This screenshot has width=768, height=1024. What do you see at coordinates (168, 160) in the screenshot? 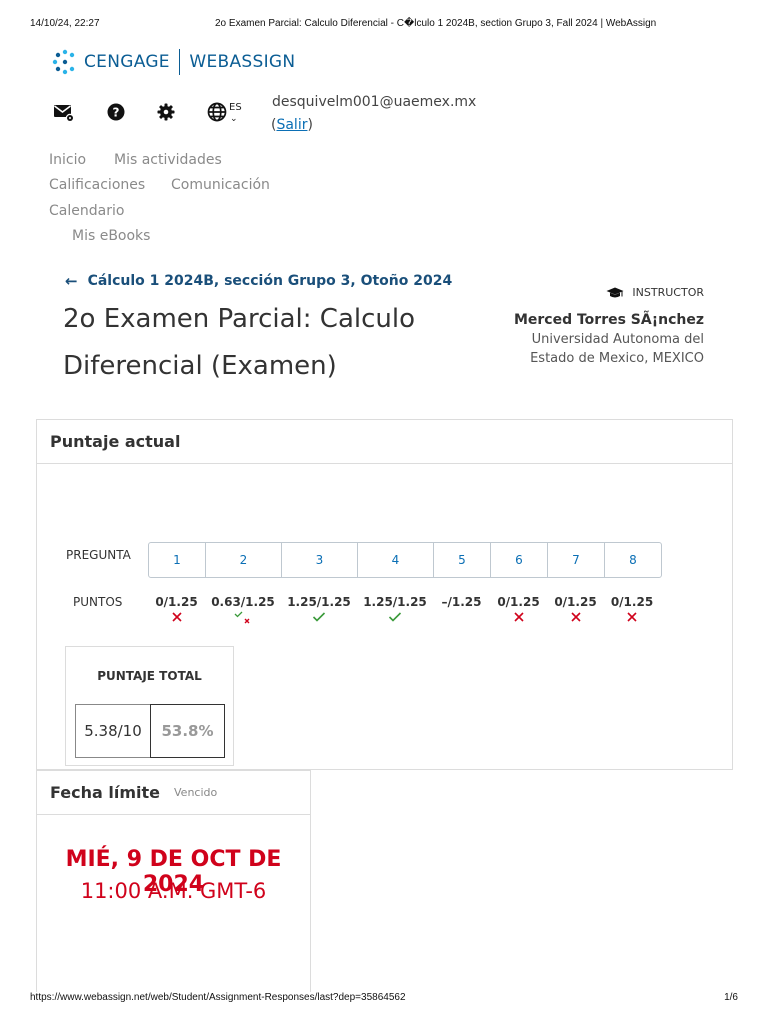
I see `nav-my-activities: Mis actividades` at bounding box center [168, 160].